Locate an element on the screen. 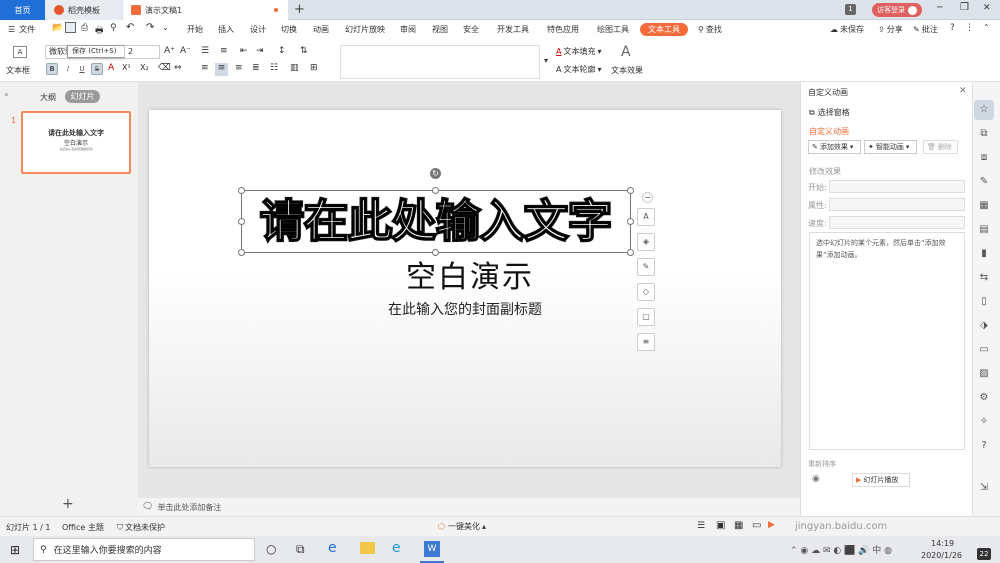  menu-design: 设计 is located at coordinates (258, 29).